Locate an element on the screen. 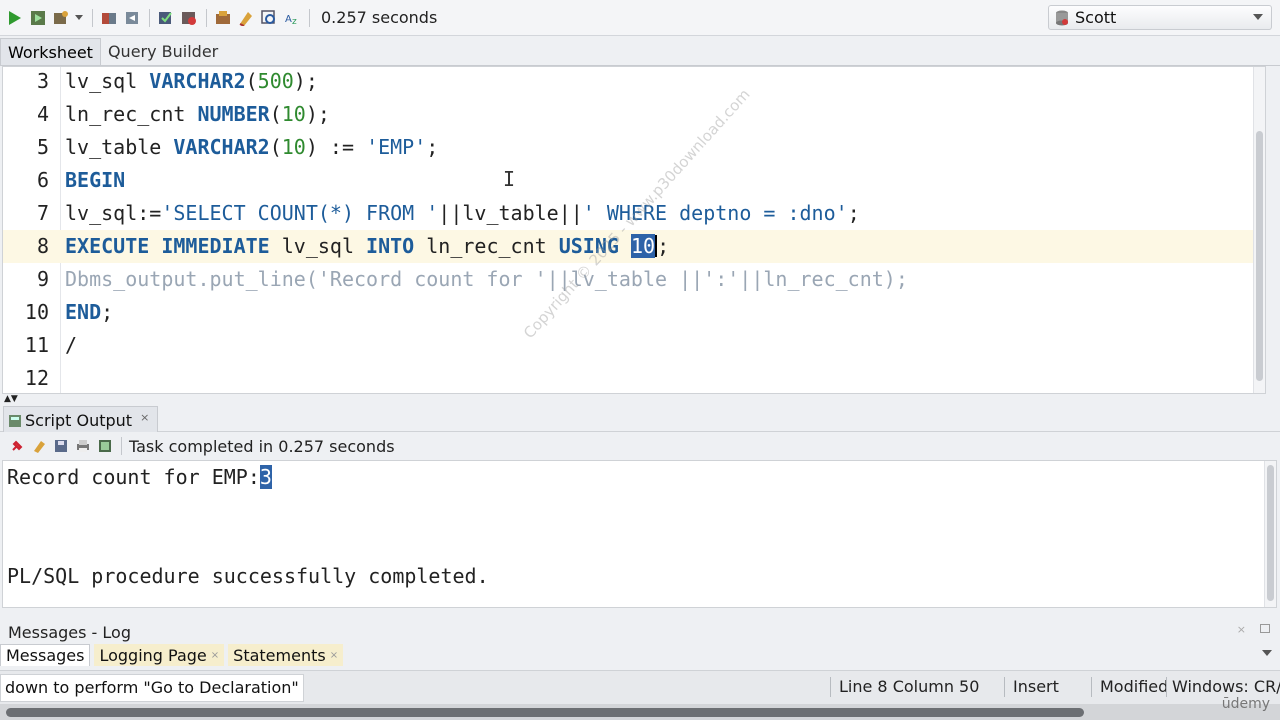 The image size is (1280, 720). code-token: INTO is located at coordinates (396, 246).